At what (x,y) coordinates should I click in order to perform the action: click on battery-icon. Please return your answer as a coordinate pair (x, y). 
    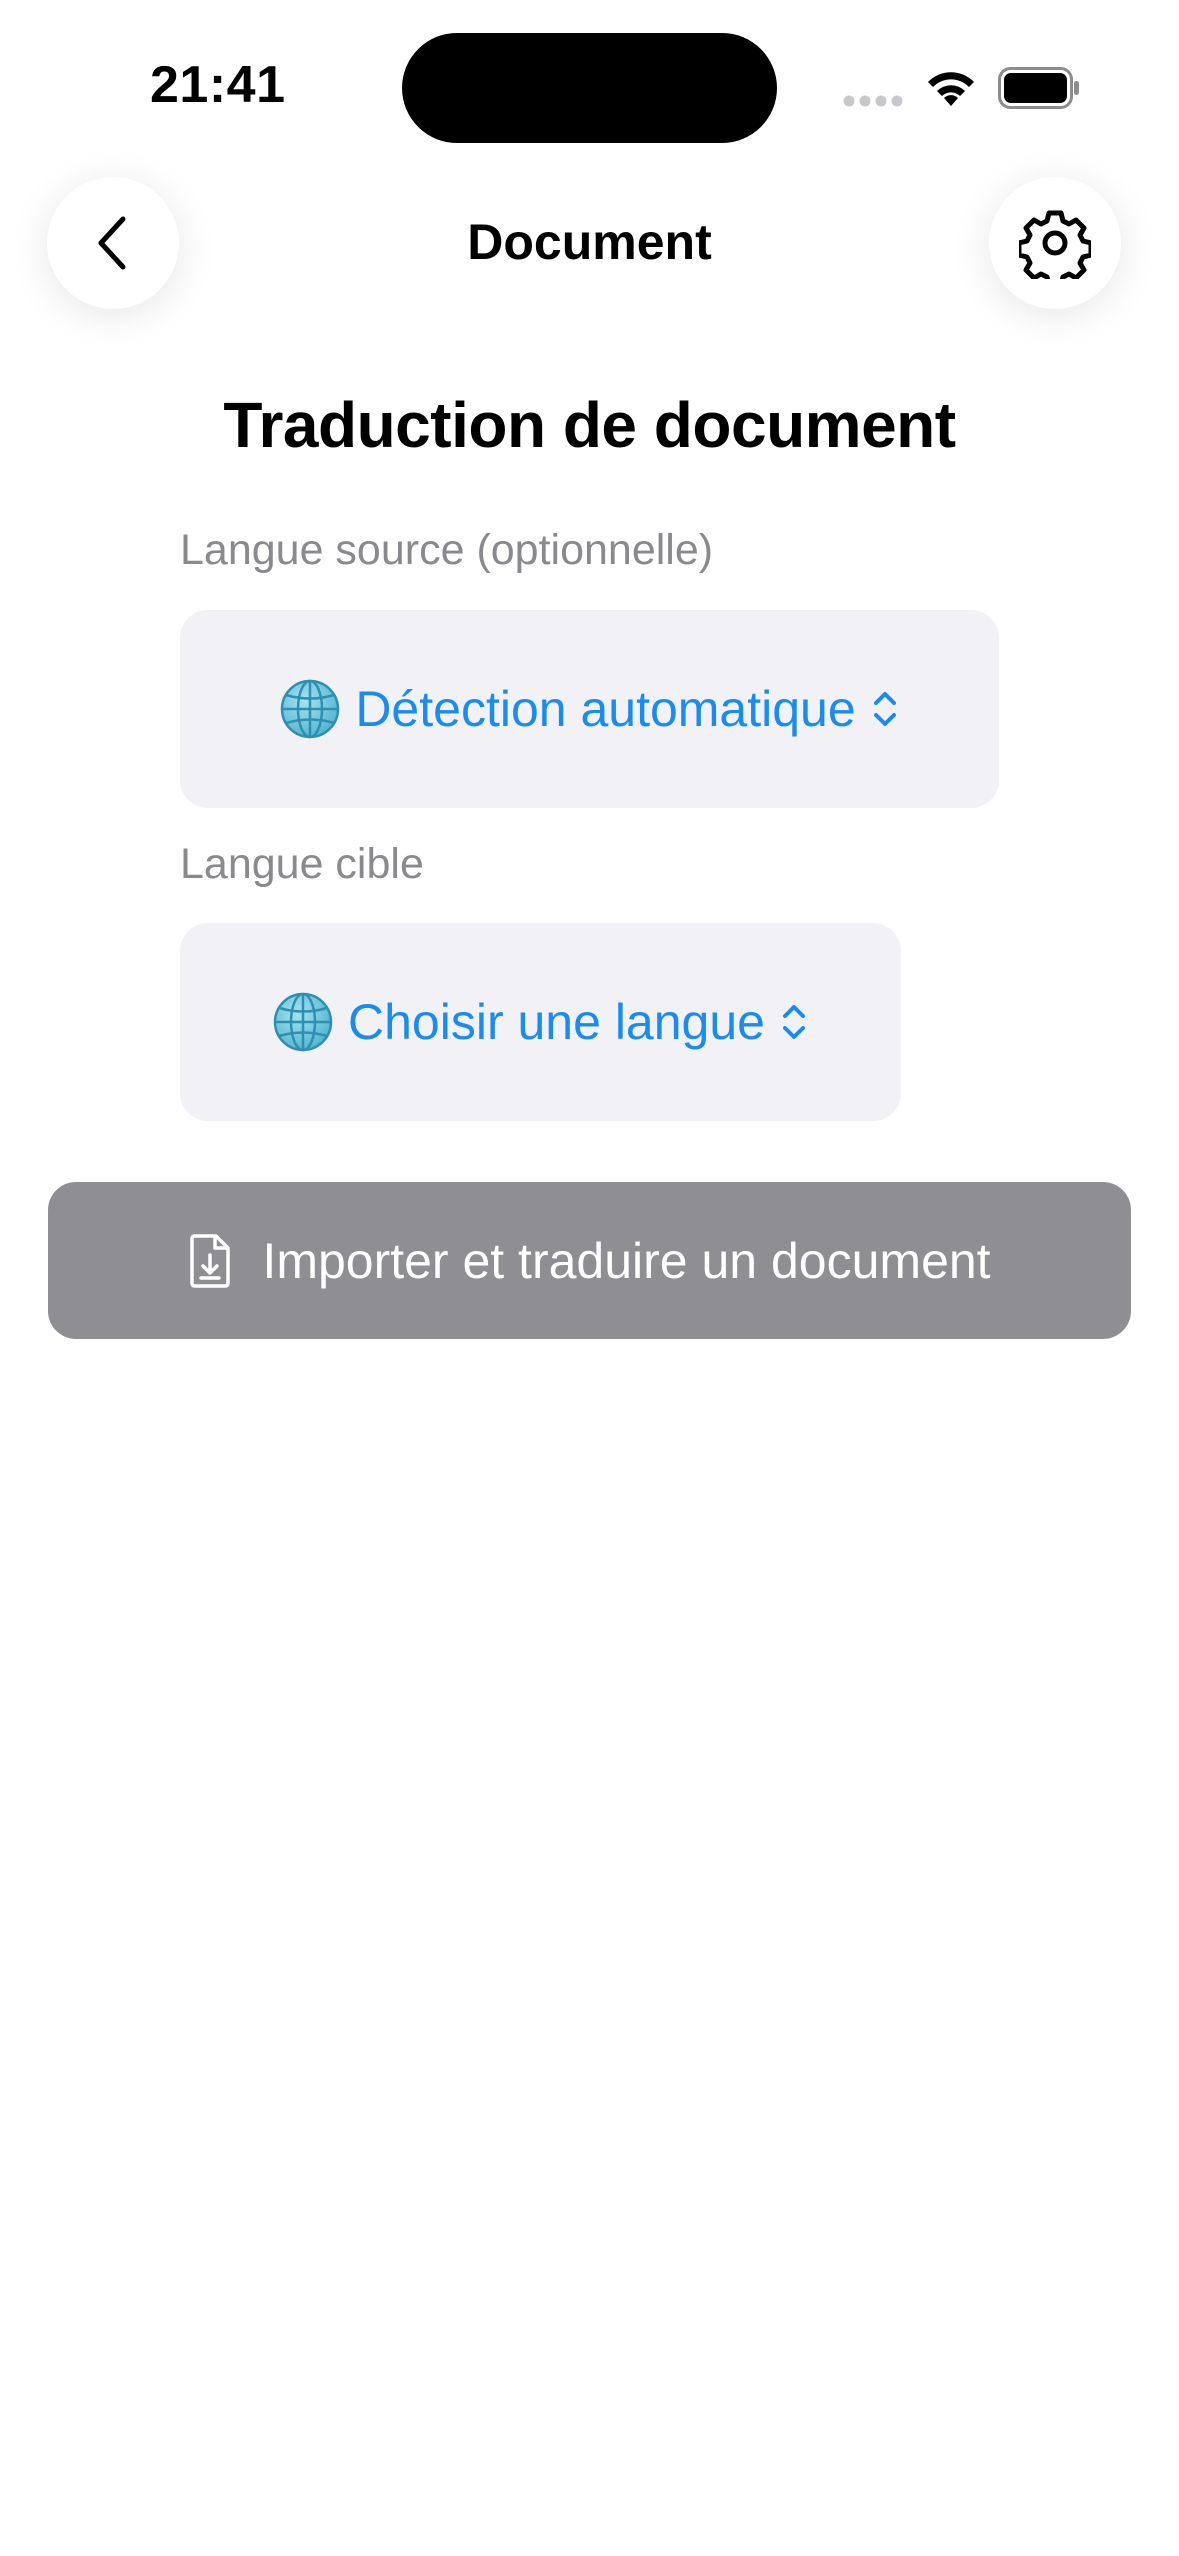
    Looking at the image, I should click on (1038, 88).